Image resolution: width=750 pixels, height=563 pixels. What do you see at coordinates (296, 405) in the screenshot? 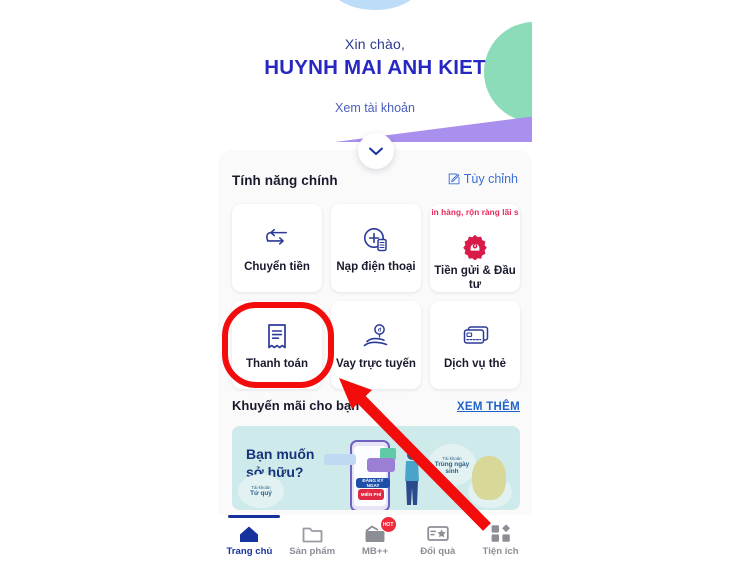
I see `section-title-promotions: Khuyến mãi cho bạn` at bounding box center [296, 405].